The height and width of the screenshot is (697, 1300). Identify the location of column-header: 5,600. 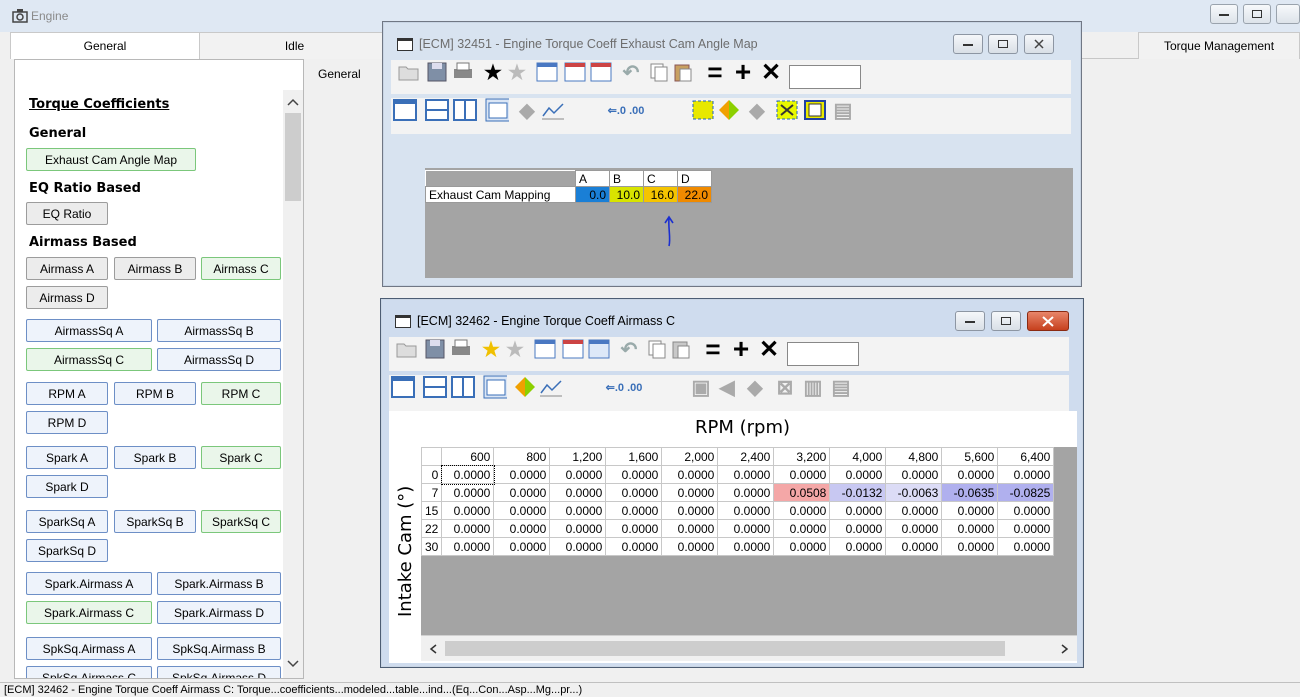
(970, 456).